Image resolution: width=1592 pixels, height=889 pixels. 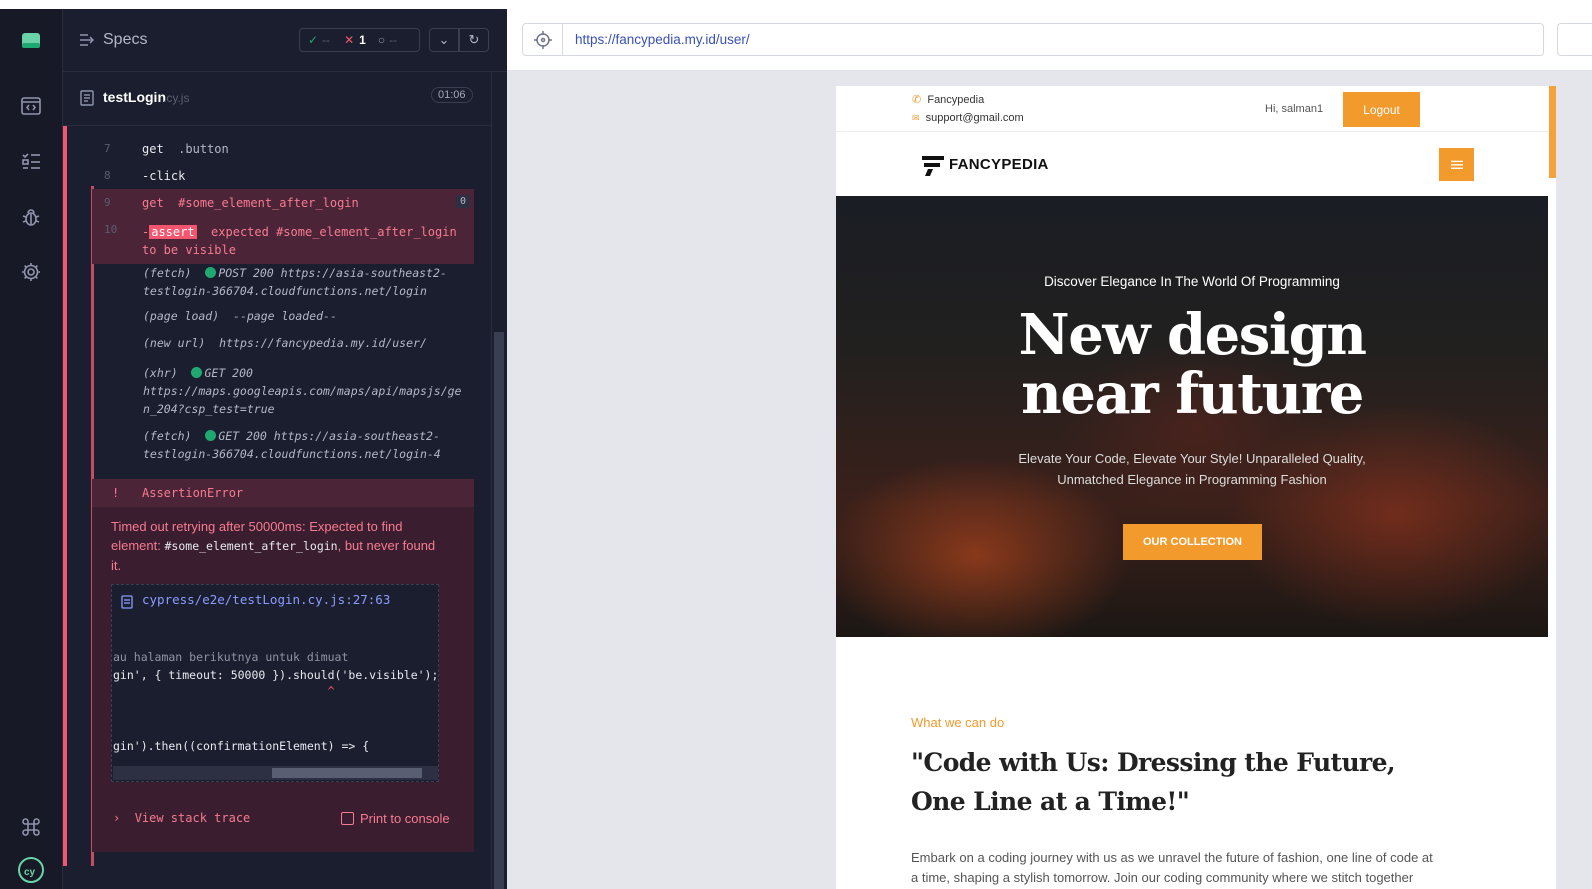 What do you see at coordinates (176, 98) in the screenshot?
I see `test-extension: .cy.js` at bounding box center [176, 98].